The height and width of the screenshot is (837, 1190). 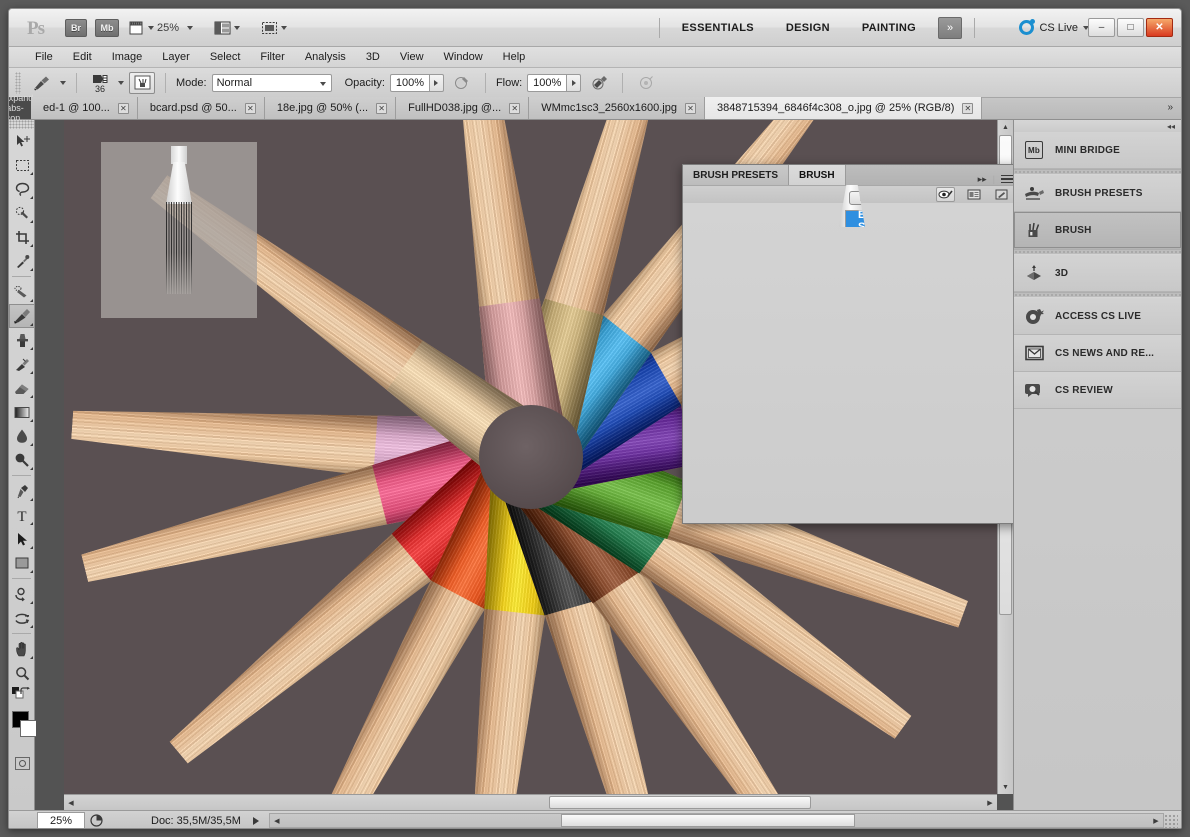 I want to click on workspace-tab-painting: PAINTING, so click(x=889, y=28).